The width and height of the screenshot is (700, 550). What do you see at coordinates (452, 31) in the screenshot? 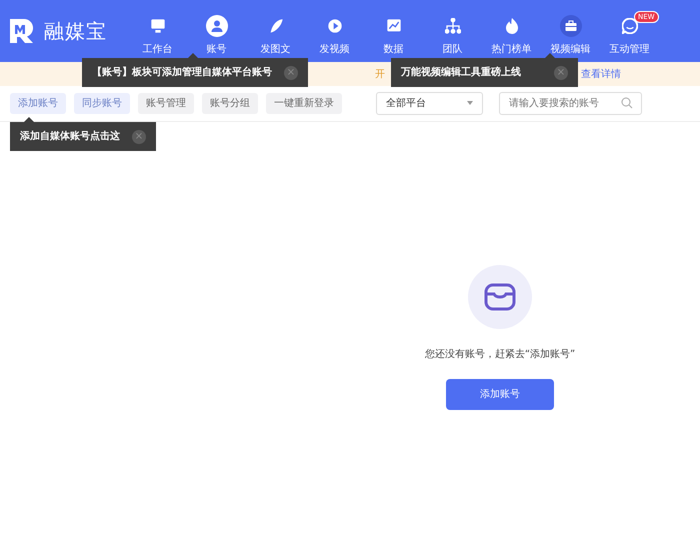
I see `nav-tab: 团队` at bounding box center [452, 31].